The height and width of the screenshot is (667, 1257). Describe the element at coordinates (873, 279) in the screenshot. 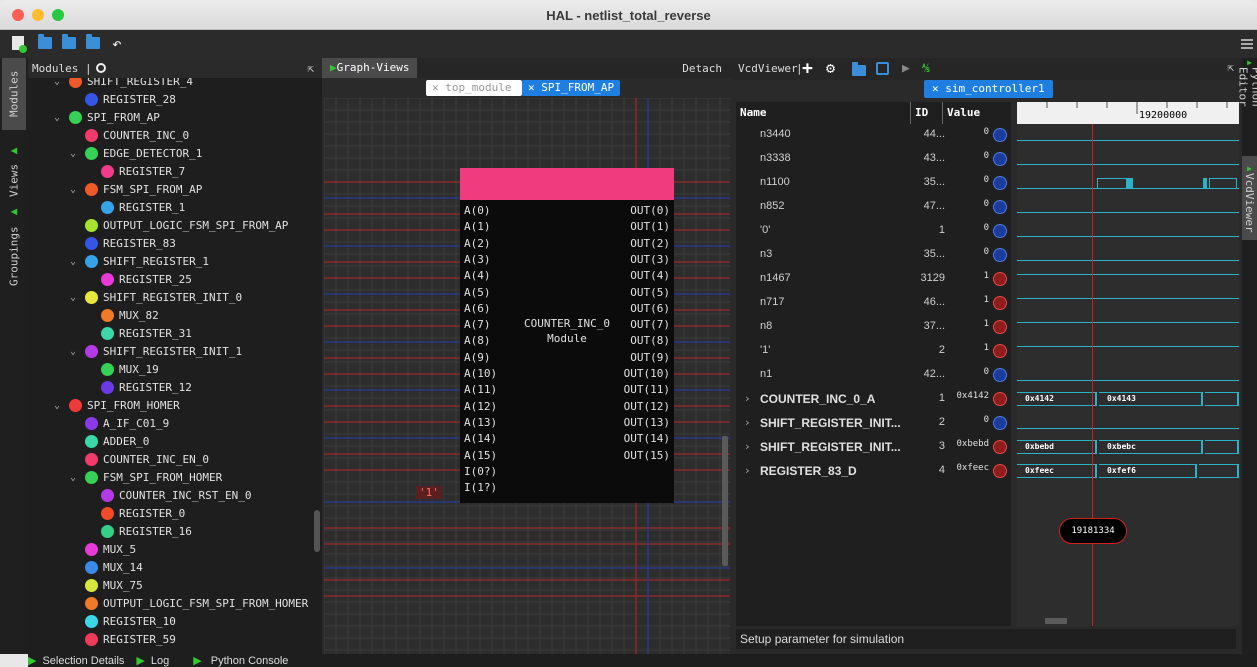

I see `signal-row: n1467 3129 1` at that location.